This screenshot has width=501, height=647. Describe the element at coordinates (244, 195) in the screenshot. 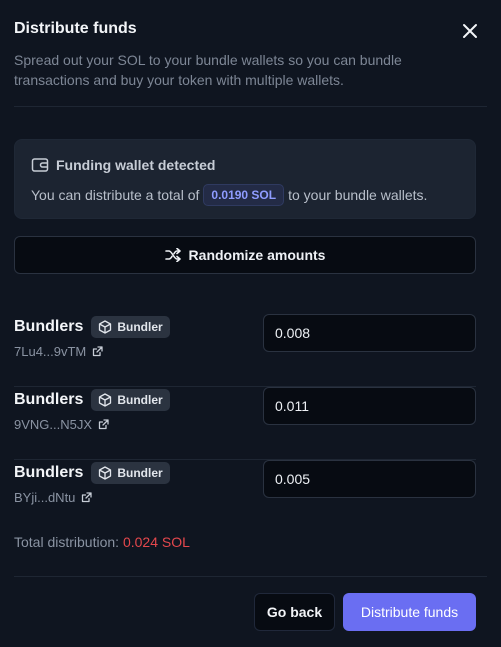

I see `available-sol-amount: 0.0190 SOL` at that location.